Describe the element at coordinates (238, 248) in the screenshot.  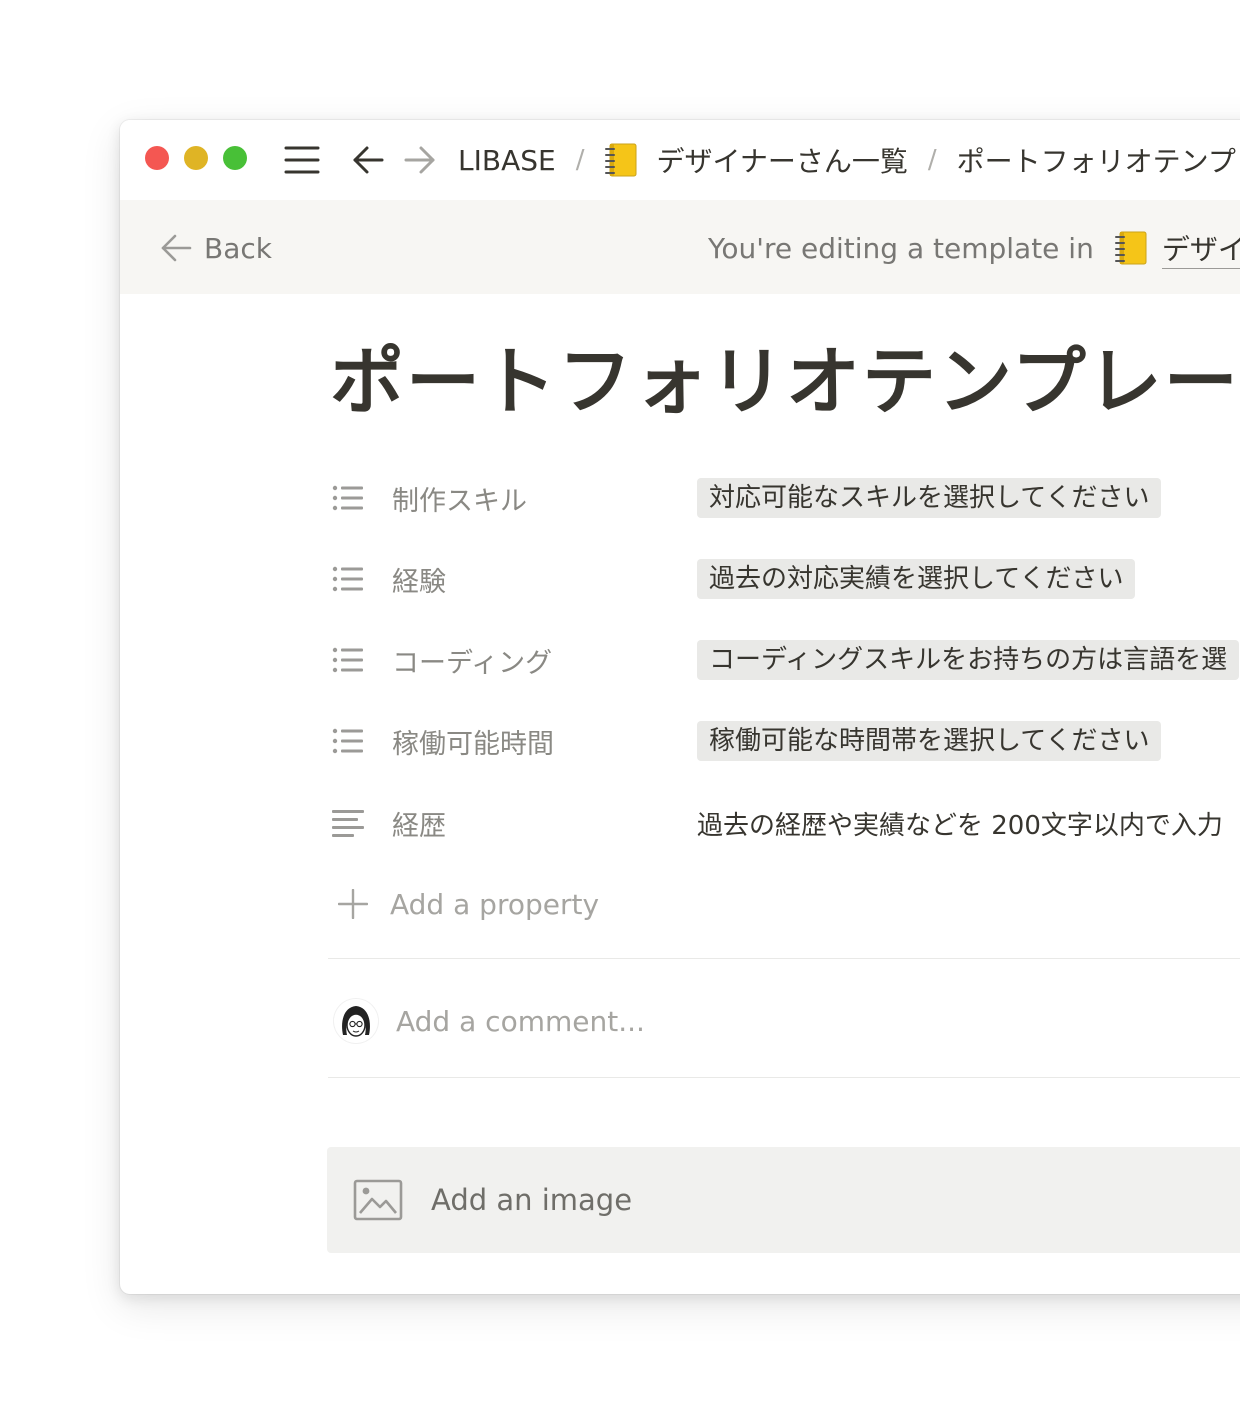
I see `back-label: Back` at that location.